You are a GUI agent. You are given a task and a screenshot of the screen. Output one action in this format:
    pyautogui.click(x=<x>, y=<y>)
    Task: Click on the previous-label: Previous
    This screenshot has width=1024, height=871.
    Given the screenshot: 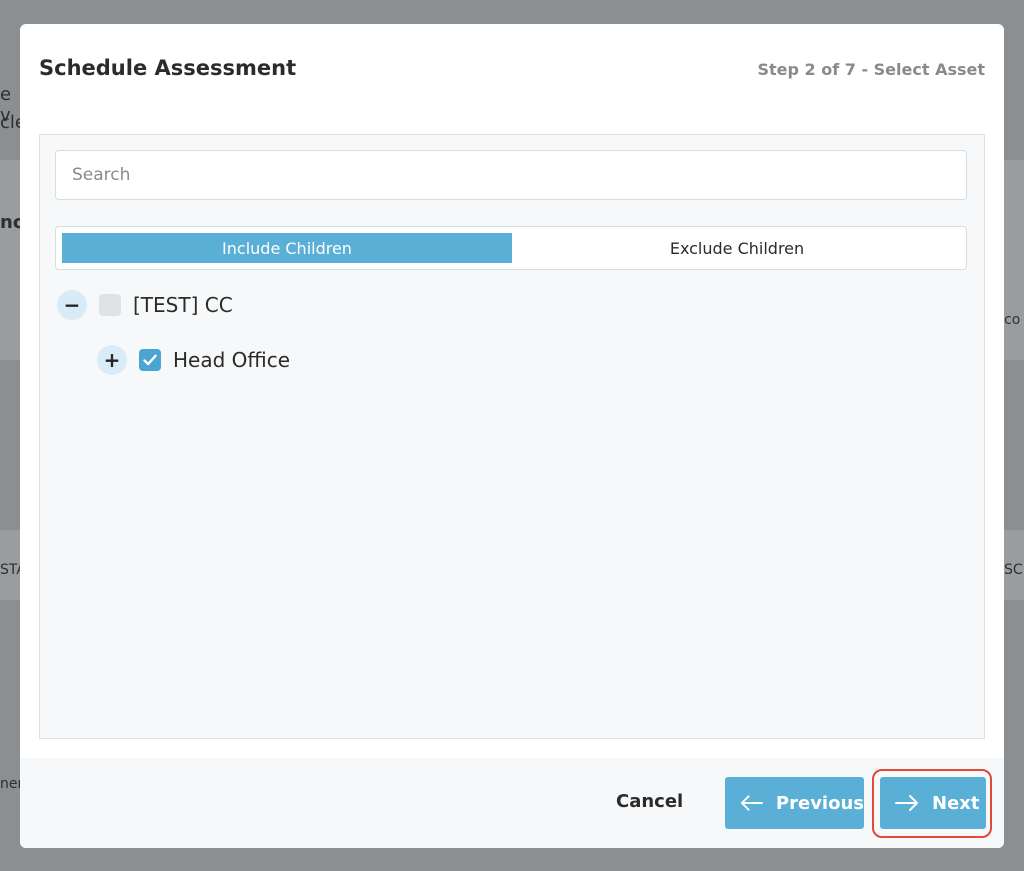 What is the action you would take?
    pyautogui.click(x=819, y=803)
    